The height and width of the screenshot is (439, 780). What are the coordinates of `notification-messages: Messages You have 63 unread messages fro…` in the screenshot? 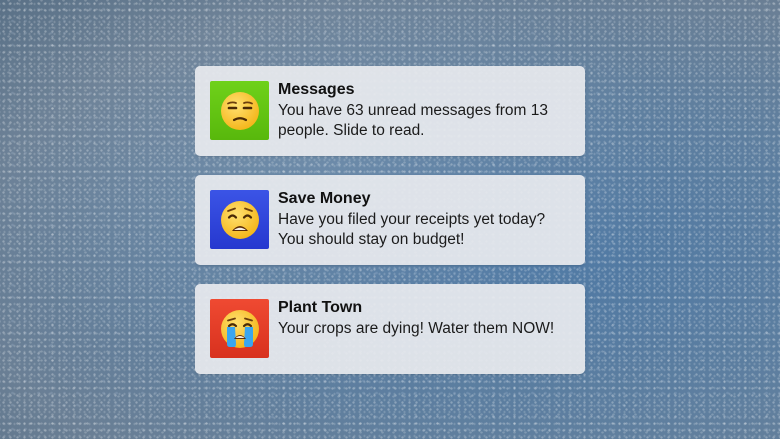 It's located at (390, 111).